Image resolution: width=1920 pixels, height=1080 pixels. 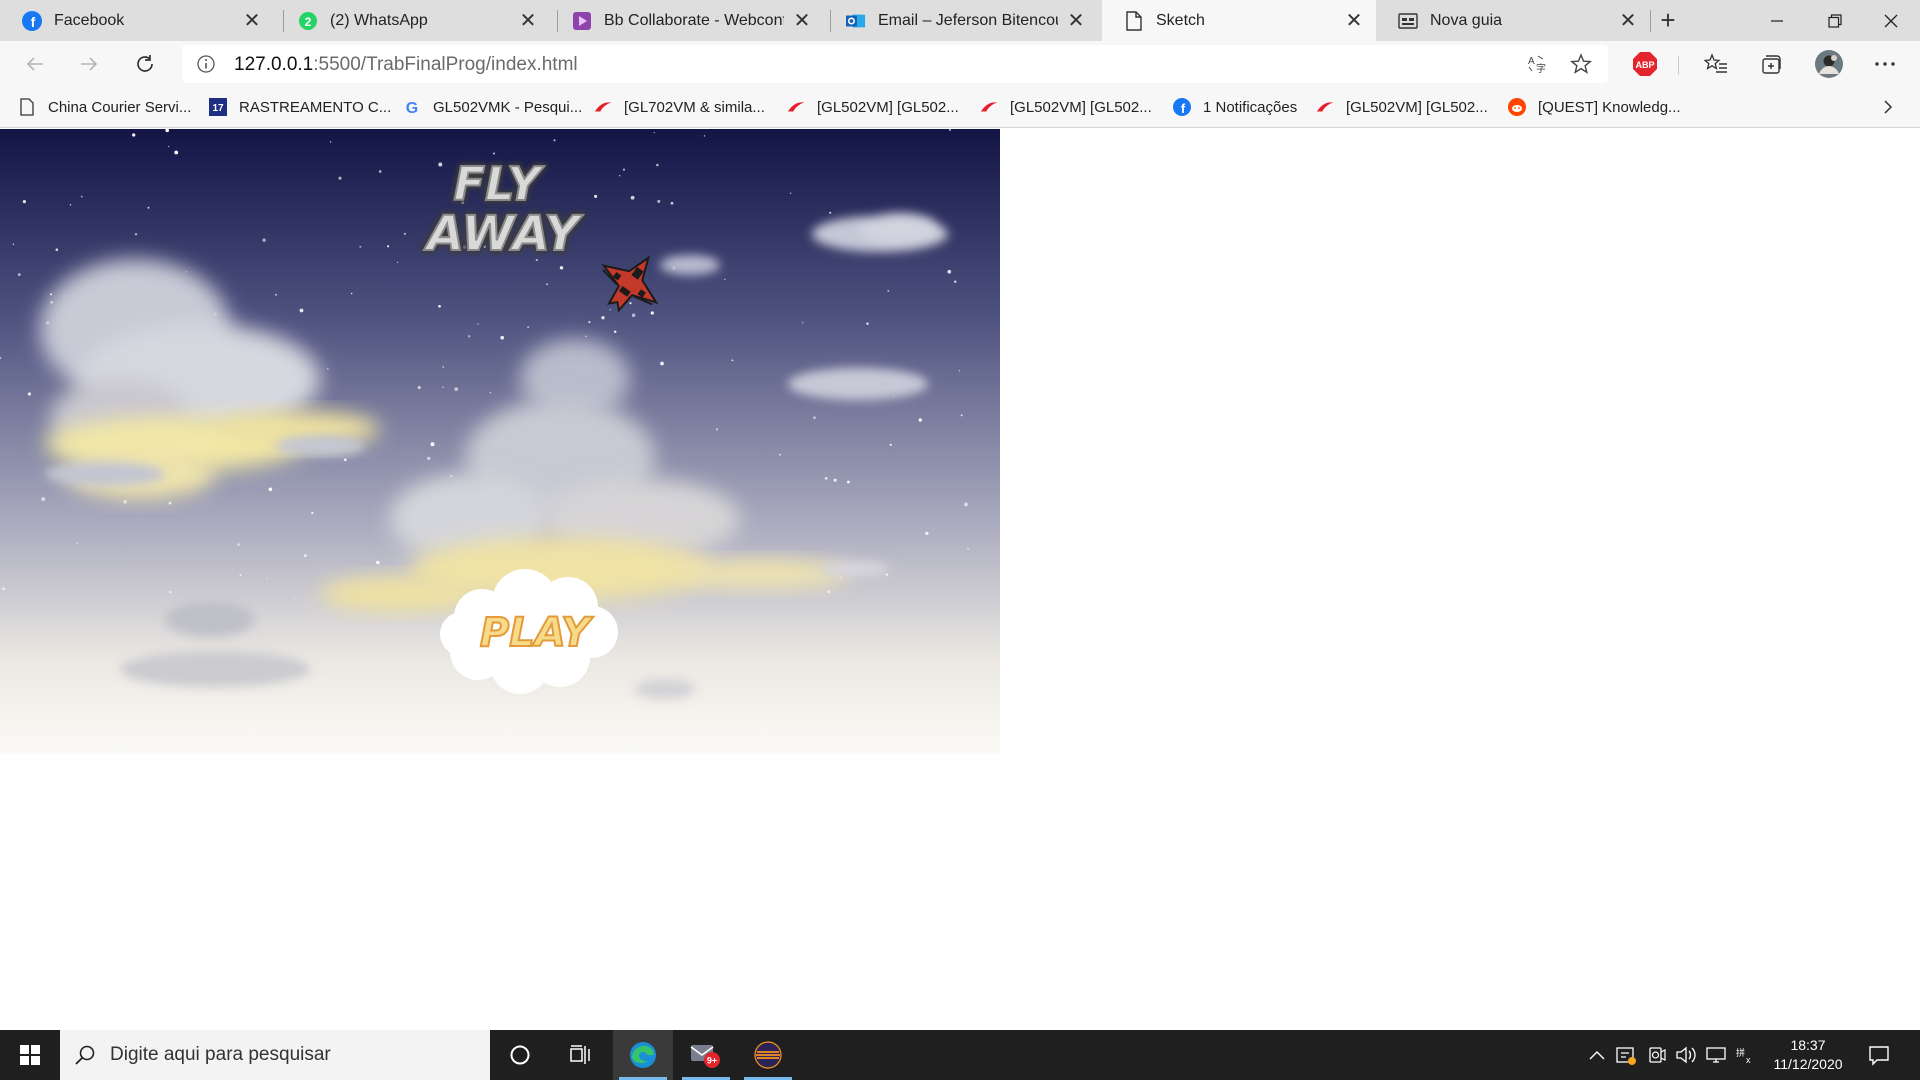 What do you see at coordinates (1835, 20) in the screenshot?
I see `restore-button` at bounding box center [1835, 20].